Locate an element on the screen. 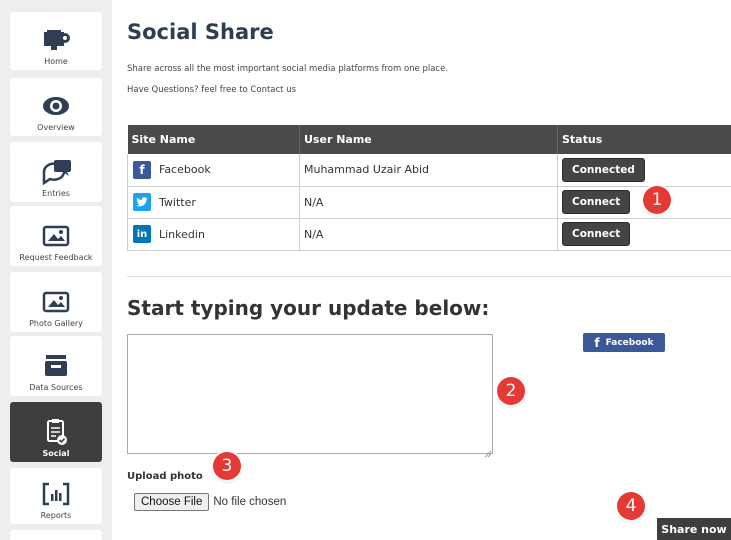  nav-item-partial is located at coordinates (56, 535).